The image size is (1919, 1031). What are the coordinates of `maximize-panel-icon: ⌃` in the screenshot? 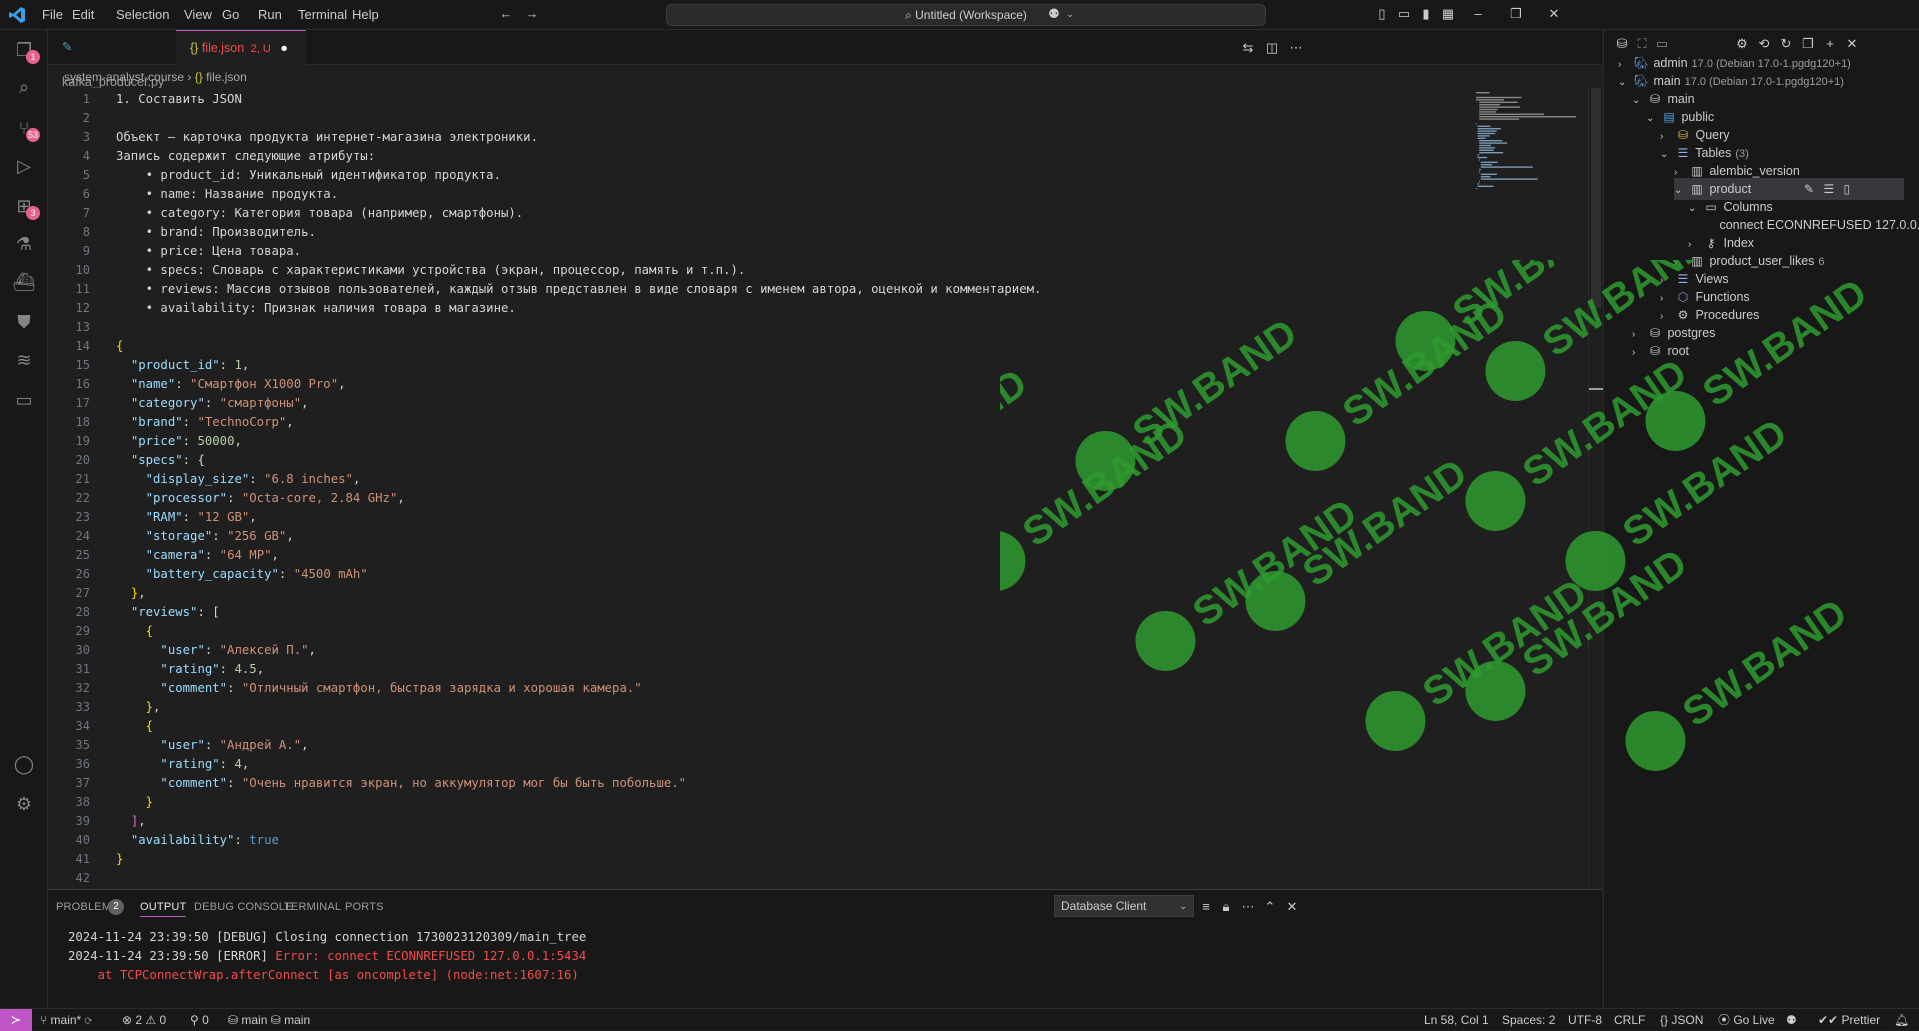 It's located at (1270, 907).